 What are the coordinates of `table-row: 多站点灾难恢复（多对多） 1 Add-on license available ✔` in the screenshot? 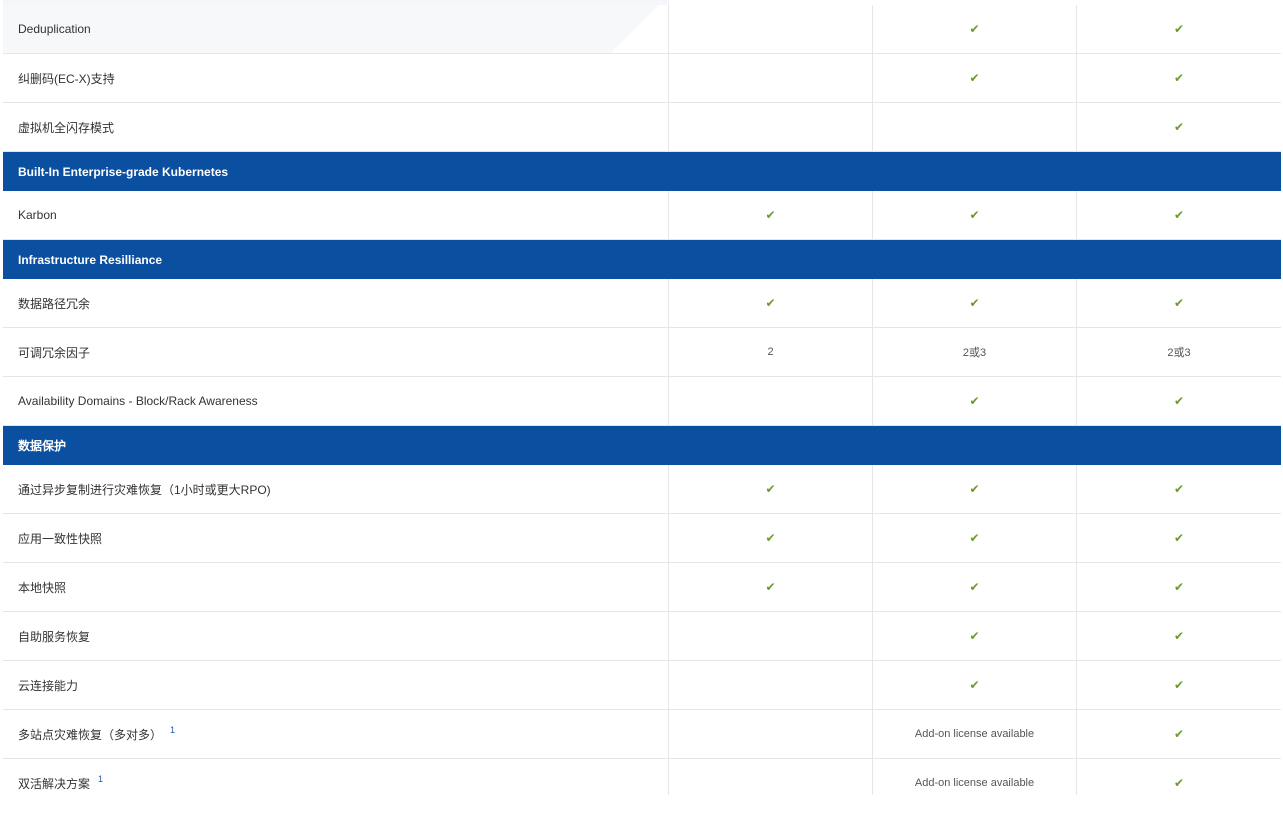 It's located at (642, 734).